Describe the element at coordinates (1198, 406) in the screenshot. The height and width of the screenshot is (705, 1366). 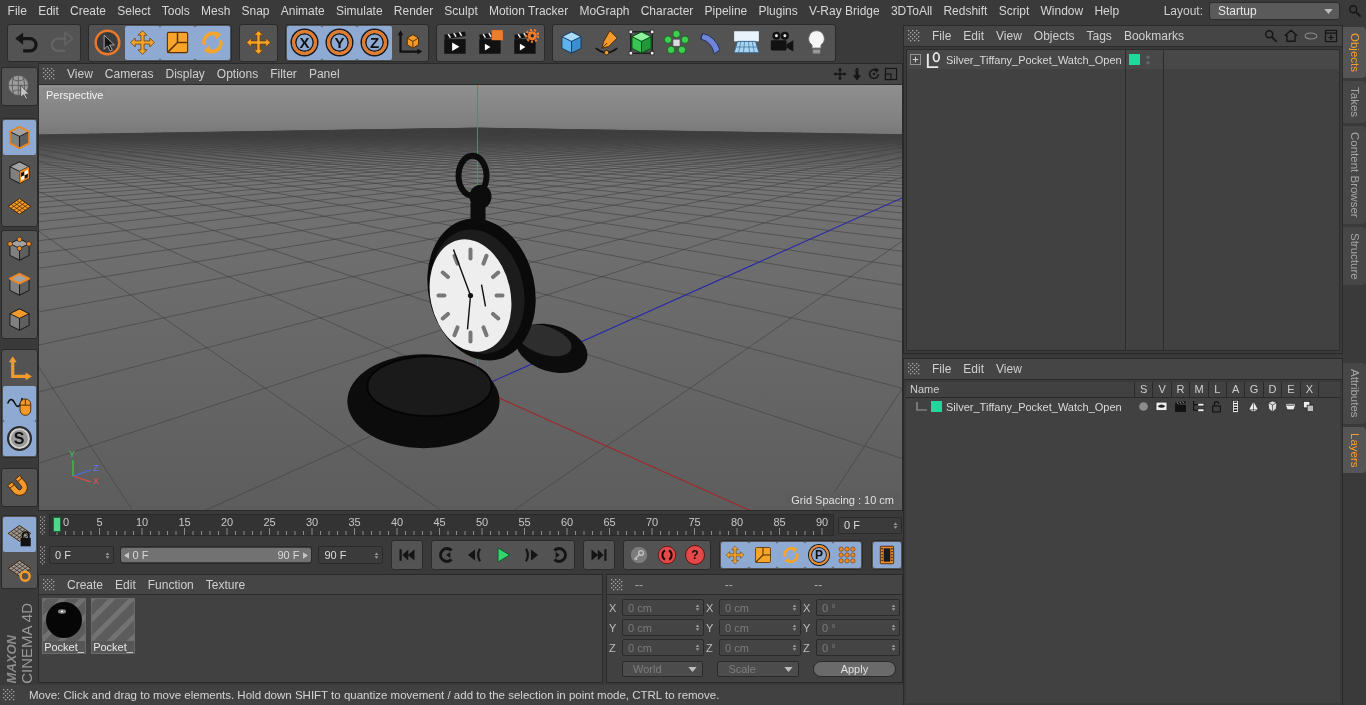
I see `hierarchy-icon` at that location.